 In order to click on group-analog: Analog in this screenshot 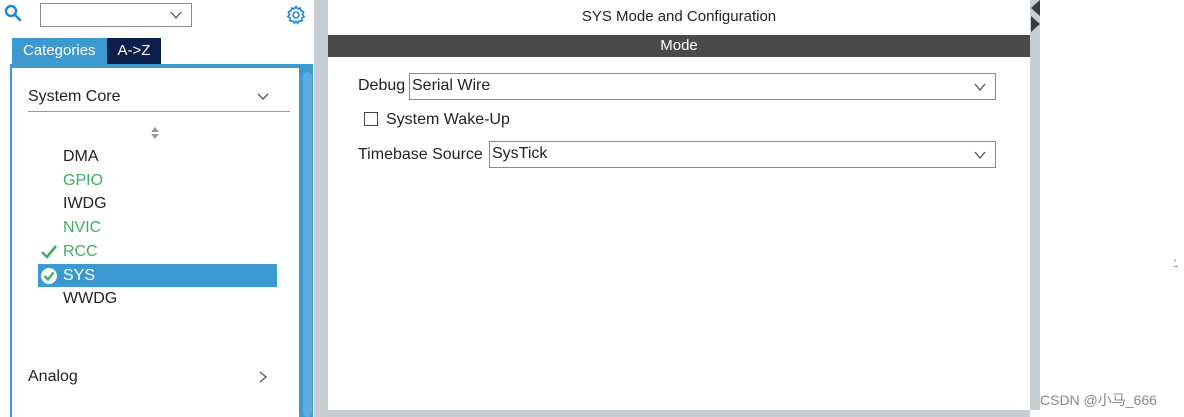, I will do `click(154, 377)`.